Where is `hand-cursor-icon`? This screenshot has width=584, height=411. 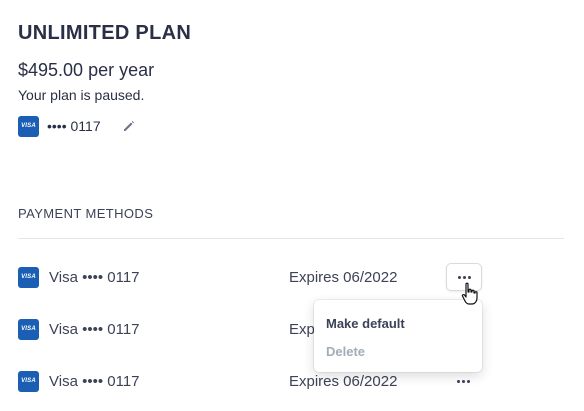
hand-cursor-icon is located at coordinates (469, 293).